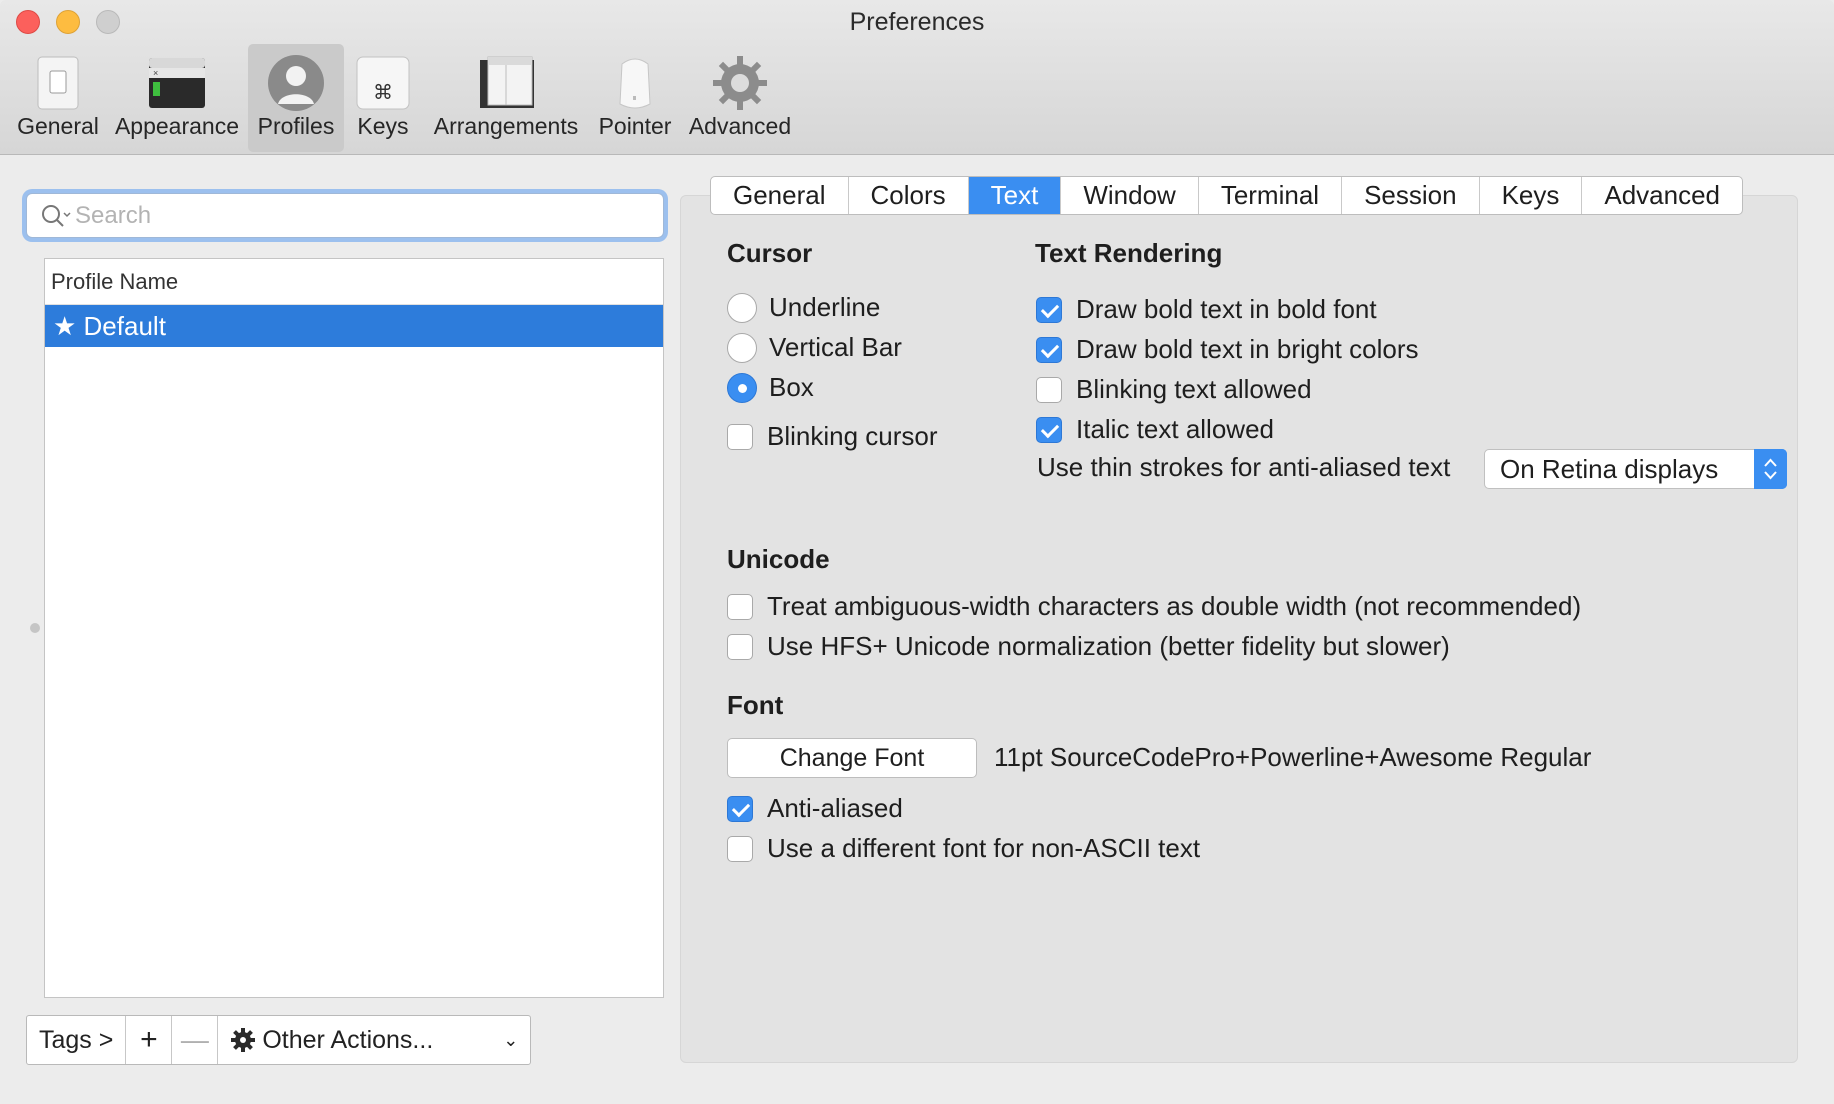 The height and width of the screenshot is (1104, 1834). What do you see at coordinates (1609, 469) in the screenshot?
I see `thin-strokes-value: On Retina displays` at bounding box center [1609, 469].